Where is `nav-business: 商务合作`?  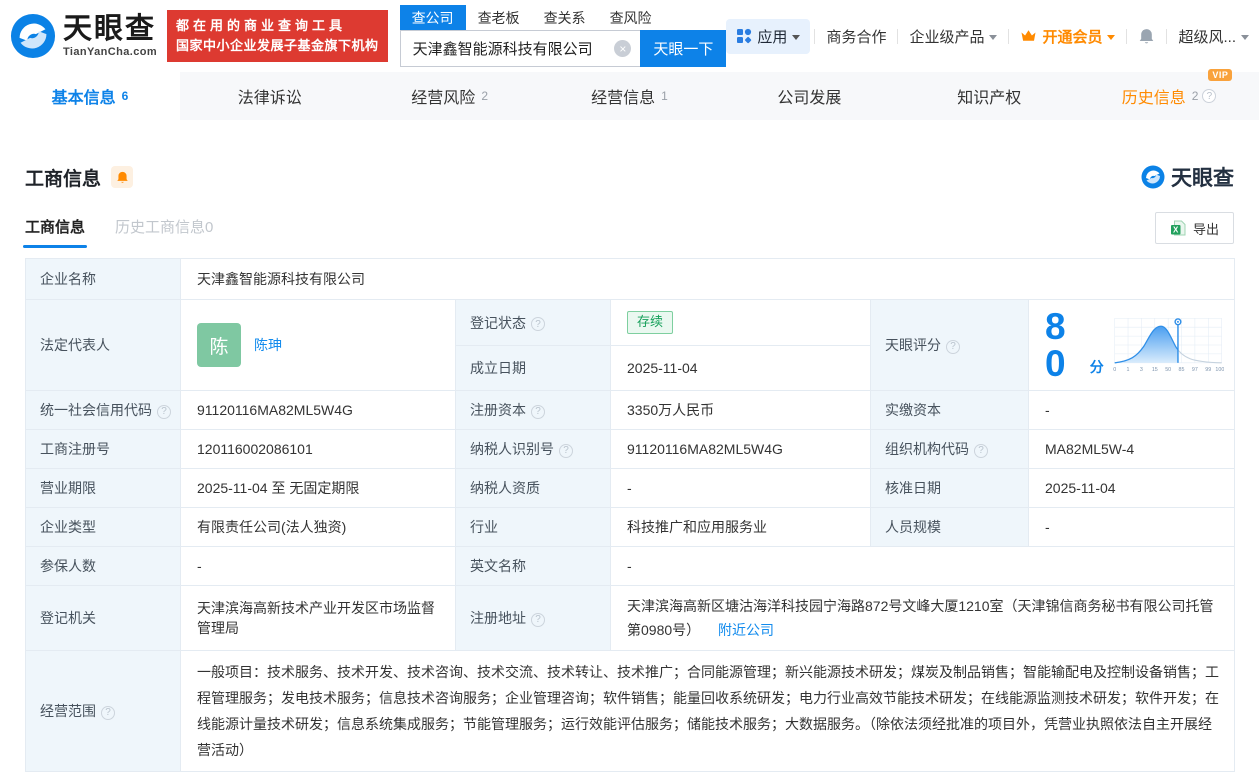
nav-business: 商务合作 is located at coordinates (856, 36).